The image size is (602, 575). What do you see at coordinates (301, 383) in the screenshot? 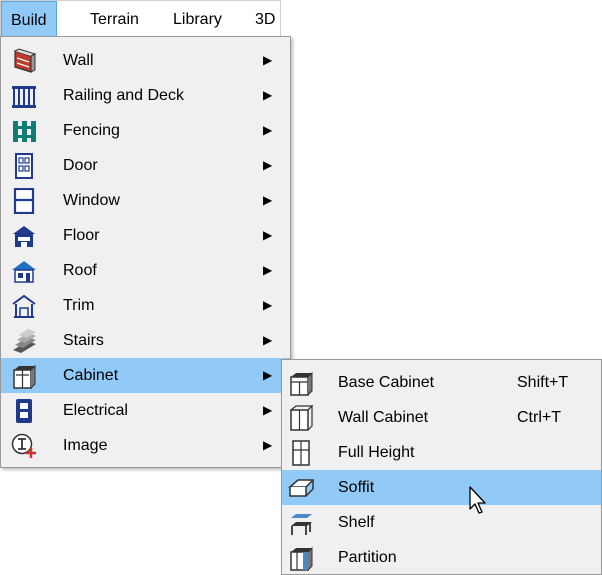
I see `base-cabinet-icon` at bounding box center [301, 383].